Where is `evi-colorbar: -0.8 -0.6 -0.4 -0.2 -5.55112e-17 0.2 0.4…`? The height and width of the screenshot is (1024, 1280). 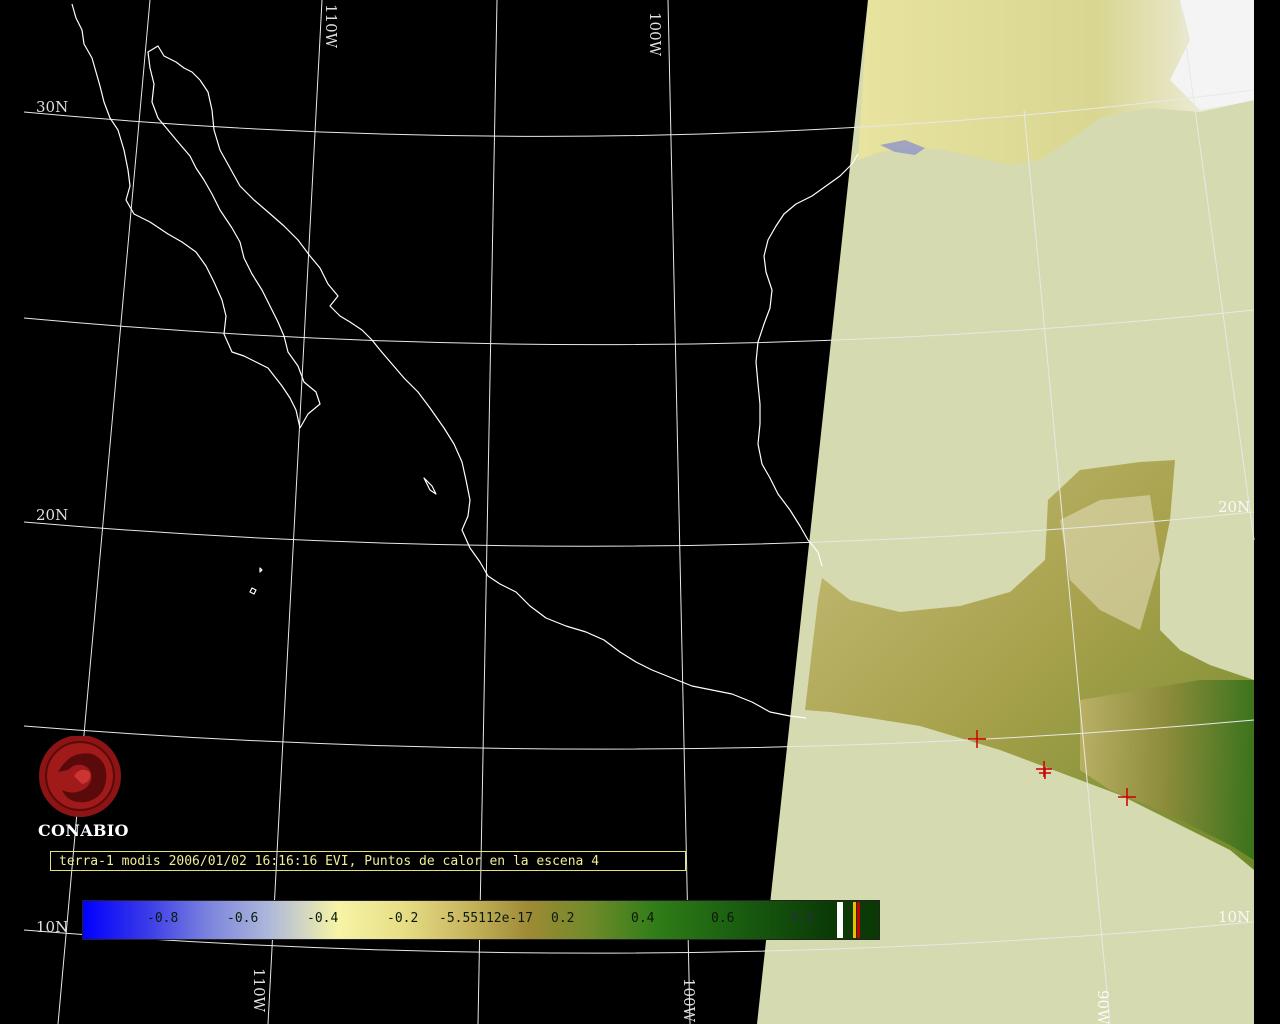
evi-colorbar: -0.8 -0.6 -0.4 -0.2 -5.55112e-17 0.2 0.4… is located at coordinates (481, 920).